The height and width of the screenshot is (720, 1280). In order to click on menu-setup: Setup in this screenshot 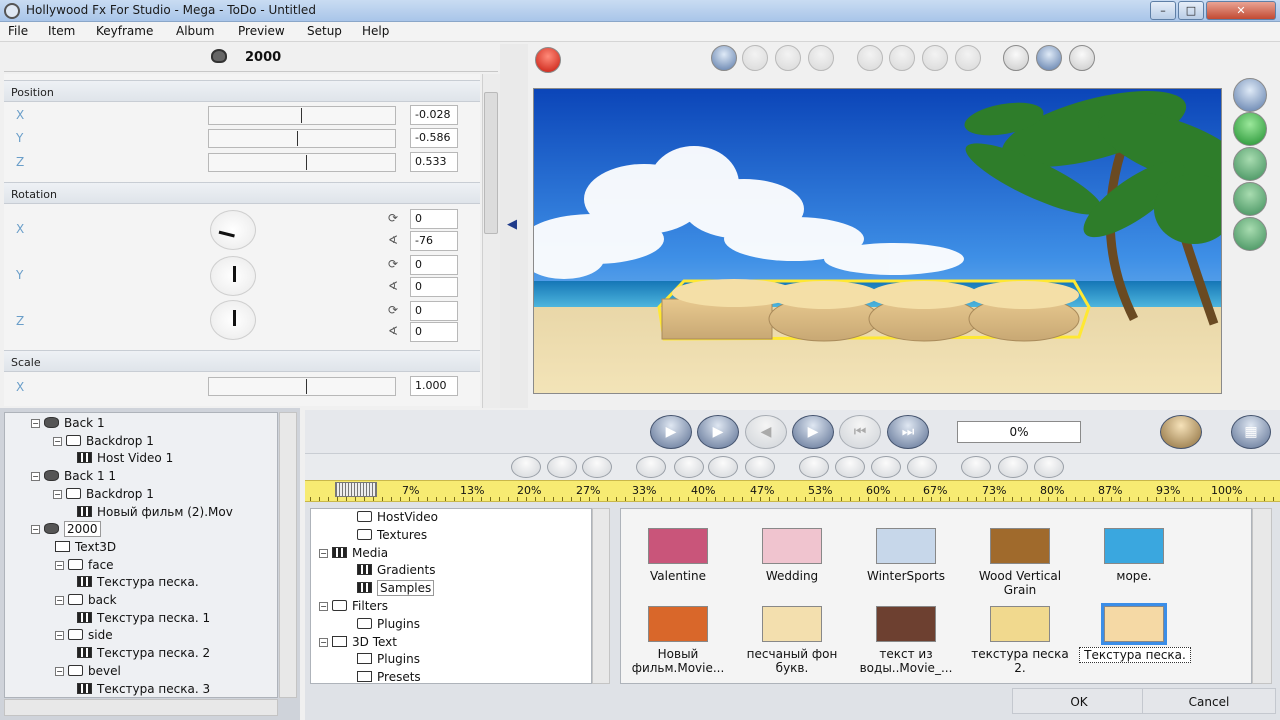, I will do `click(324, 31)`.